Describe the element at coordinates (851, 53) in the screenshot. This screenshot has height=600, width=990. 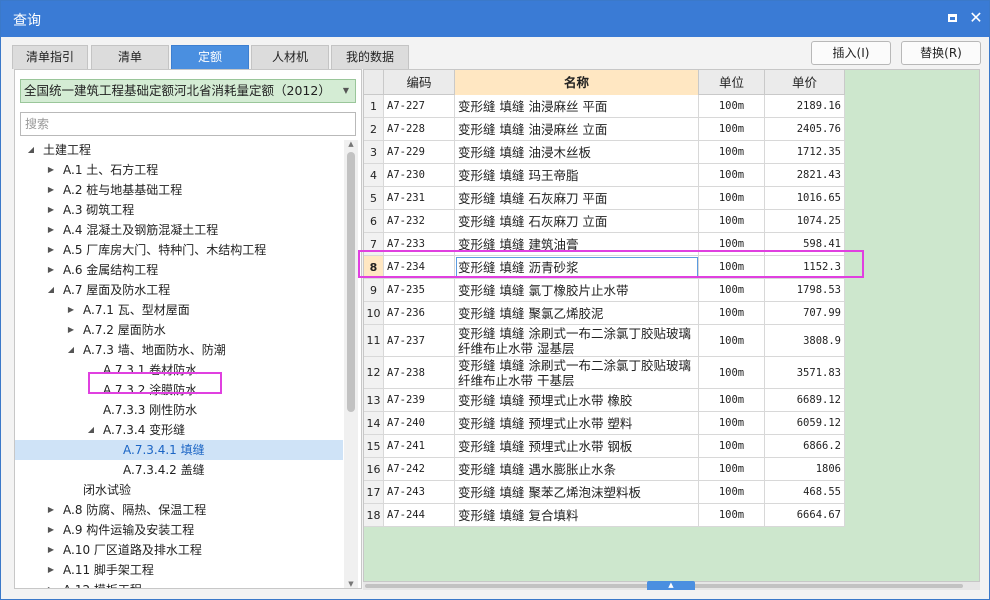
I see `insert-button: 插入(I)` at that location.